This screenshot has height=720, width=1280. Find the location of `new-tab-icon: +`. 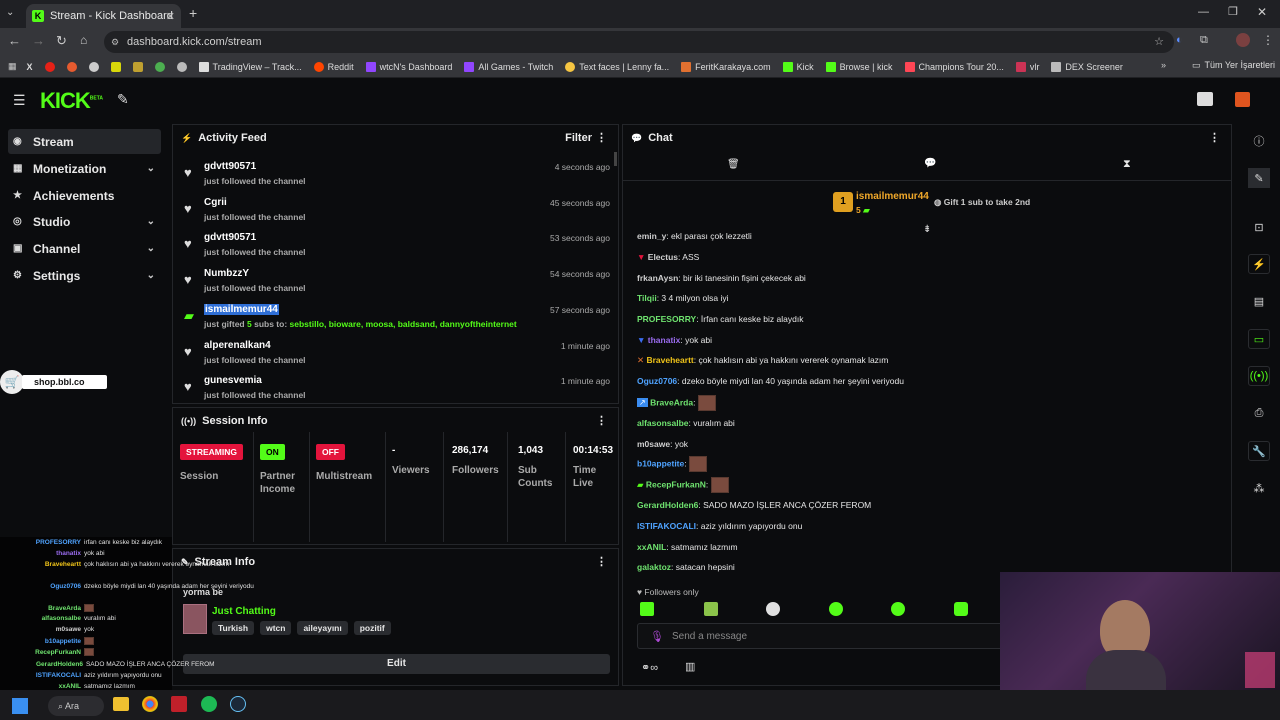

new-tab-icon: + is located at coordinates (193, 13).